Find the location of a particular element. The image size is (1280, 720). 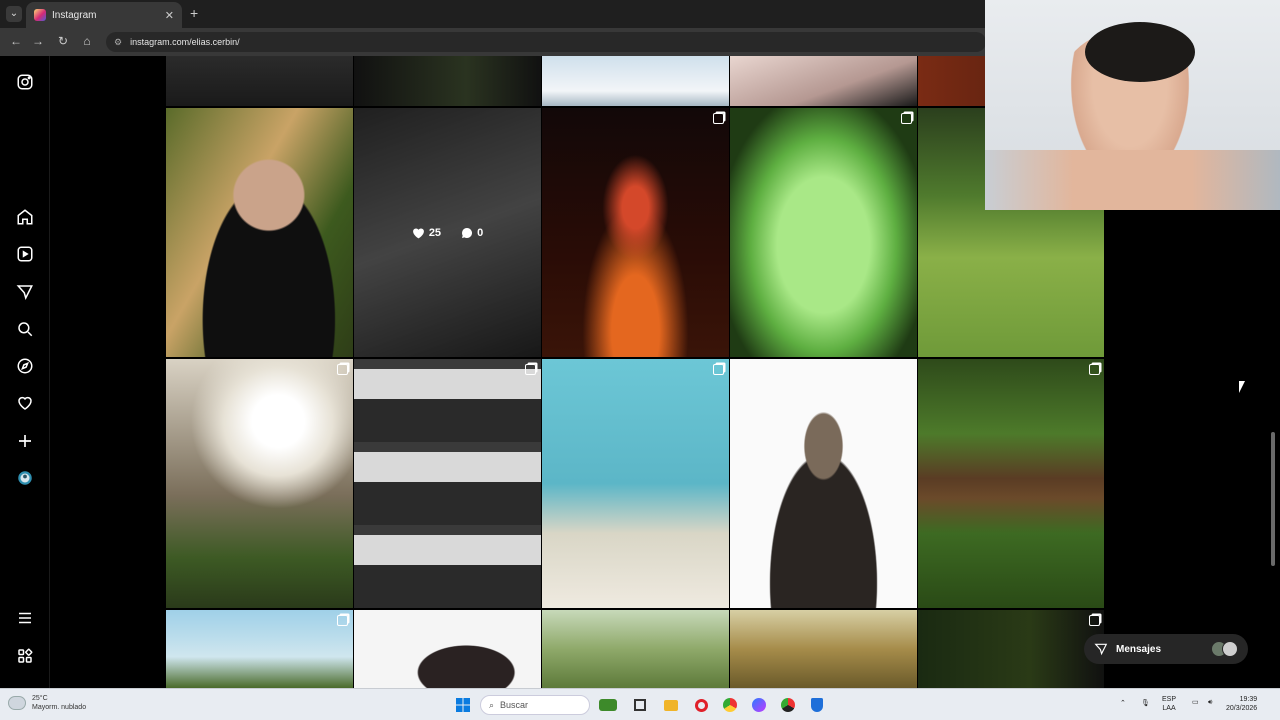

webcam-overlay is located at coordinates (1132, 105).